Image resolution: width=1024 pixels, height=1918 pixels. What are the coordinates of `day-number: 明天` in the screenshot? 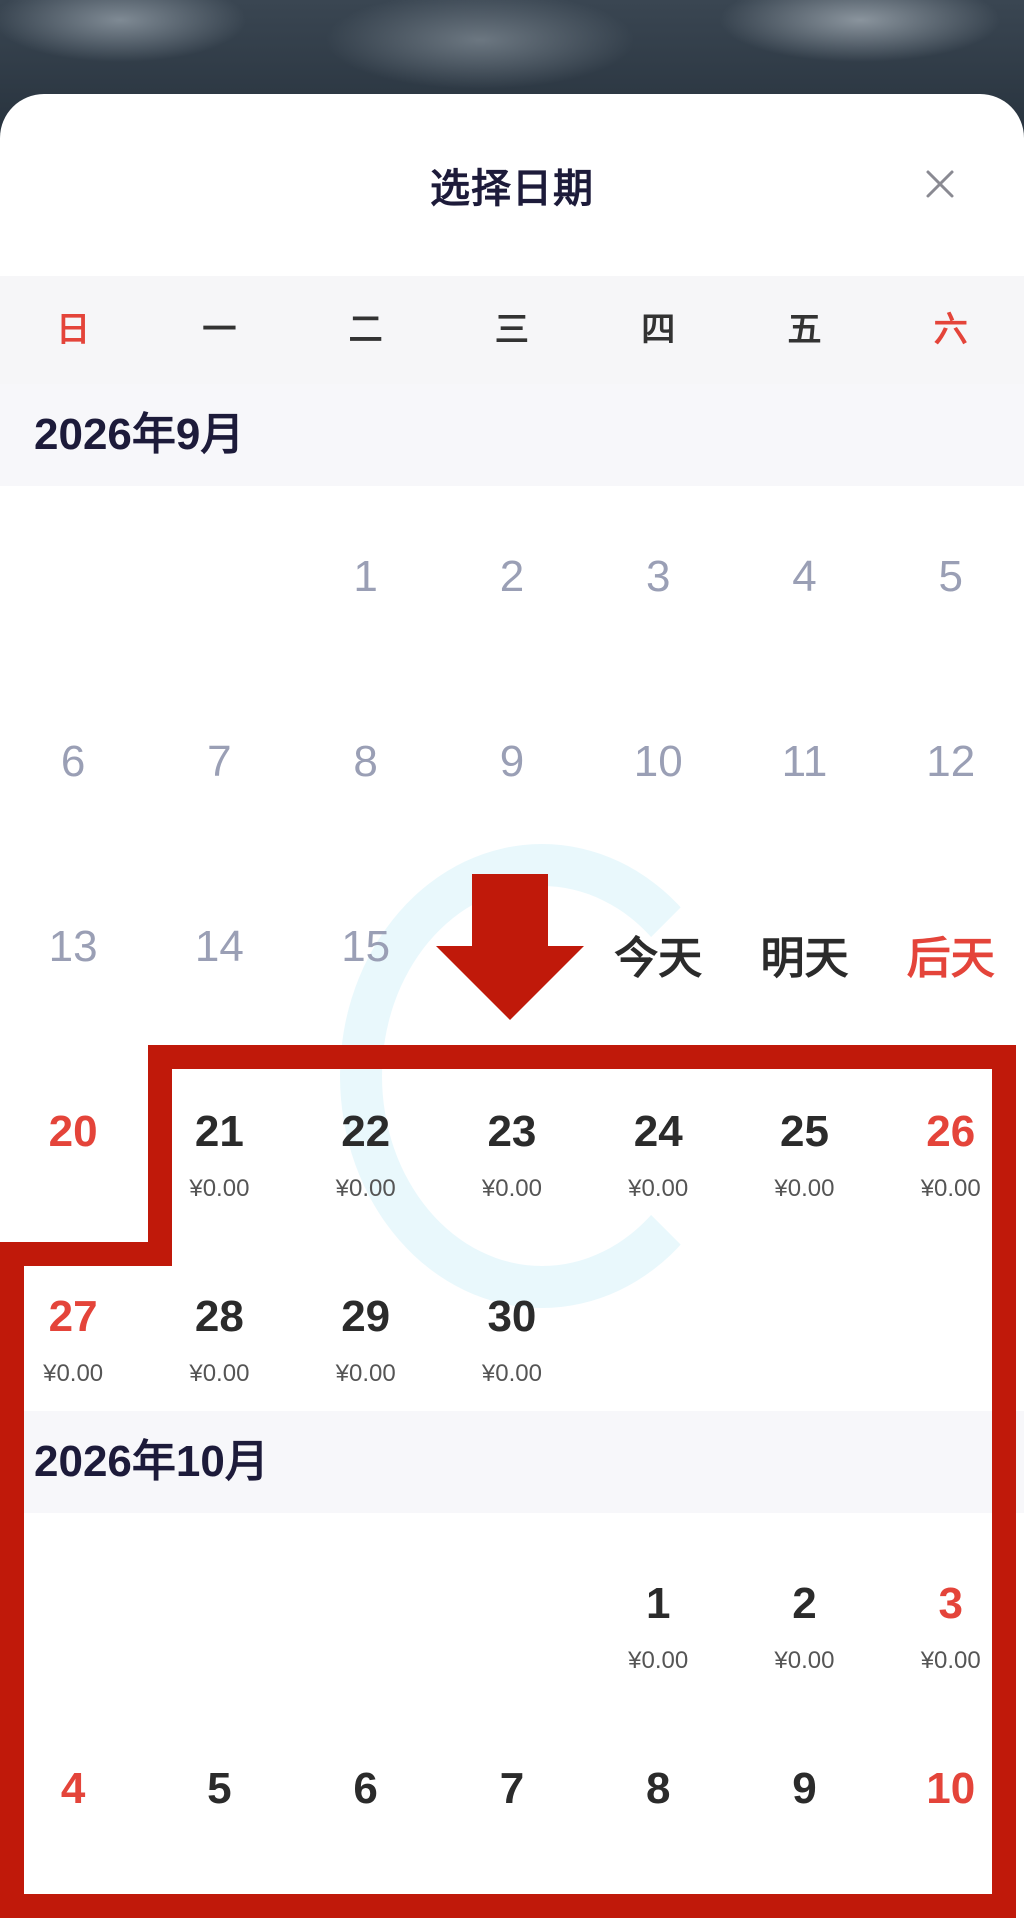 It's located at (804, 958).